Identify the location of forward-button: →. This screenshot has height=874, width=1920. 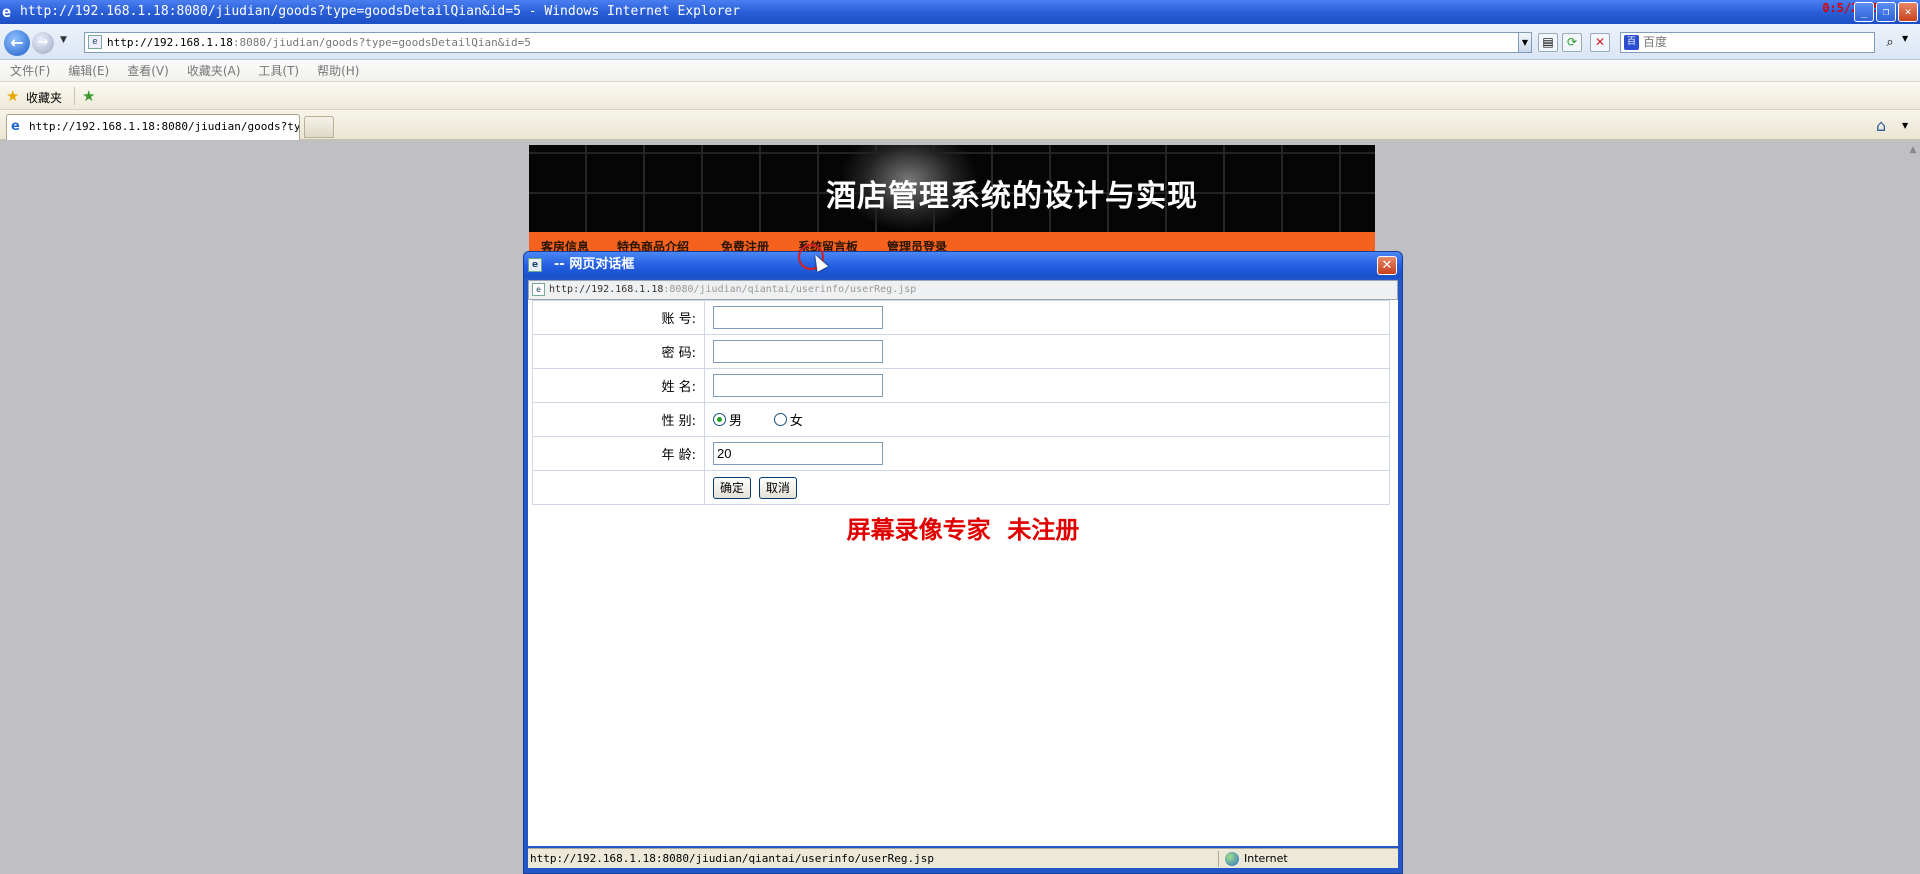
(43, 43).